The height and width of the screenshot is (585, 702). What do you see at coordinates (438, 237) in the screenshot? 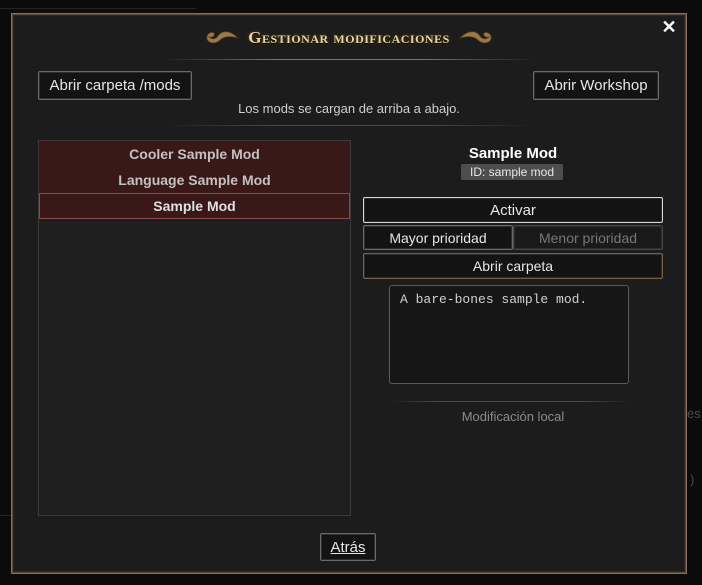
I see `priority-up-button: Mayor prioridad` at bounding box center [438, 237].